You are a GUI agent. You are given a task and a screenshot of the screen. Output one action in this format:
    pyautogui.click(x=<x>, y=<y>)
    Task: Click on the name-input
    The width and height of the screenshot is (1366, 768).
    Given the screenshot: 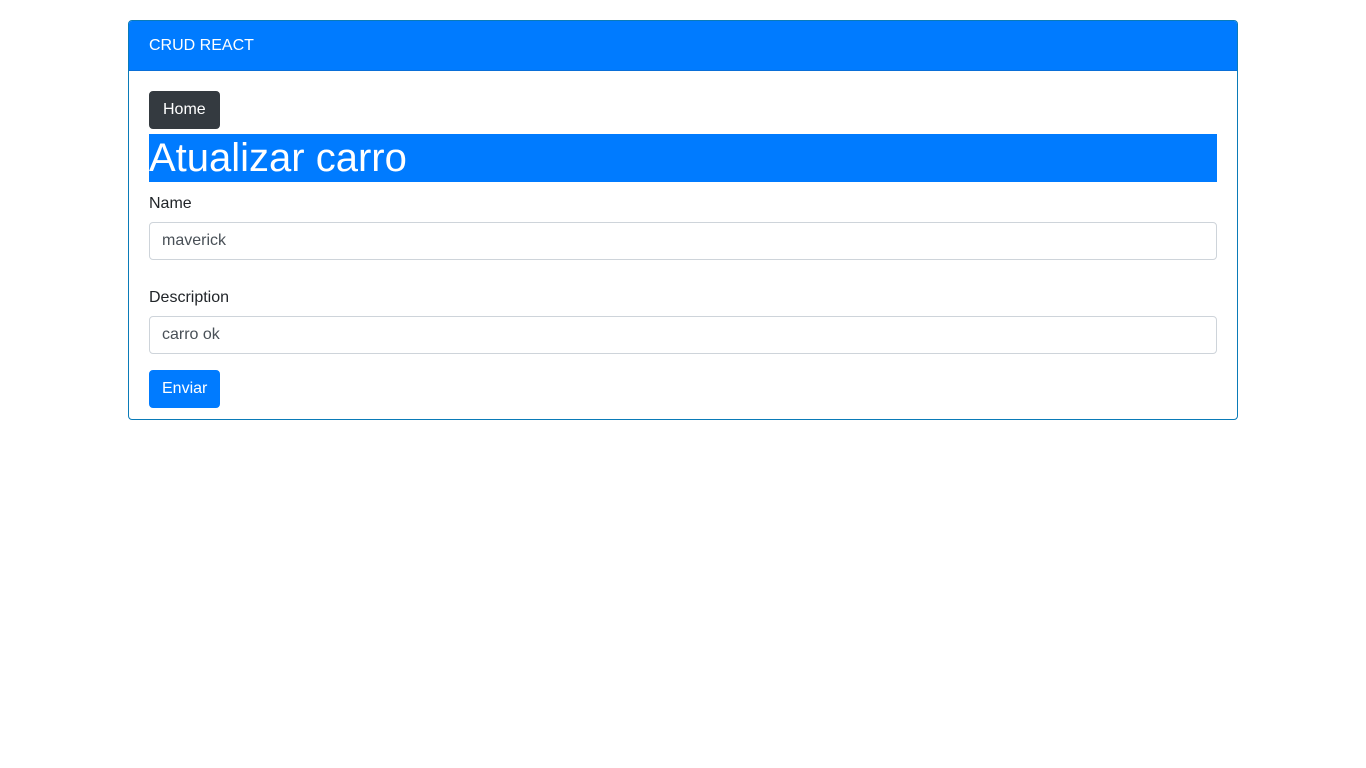 What is the action you would take?
    pyautogui.click(x=683, y=241)
    